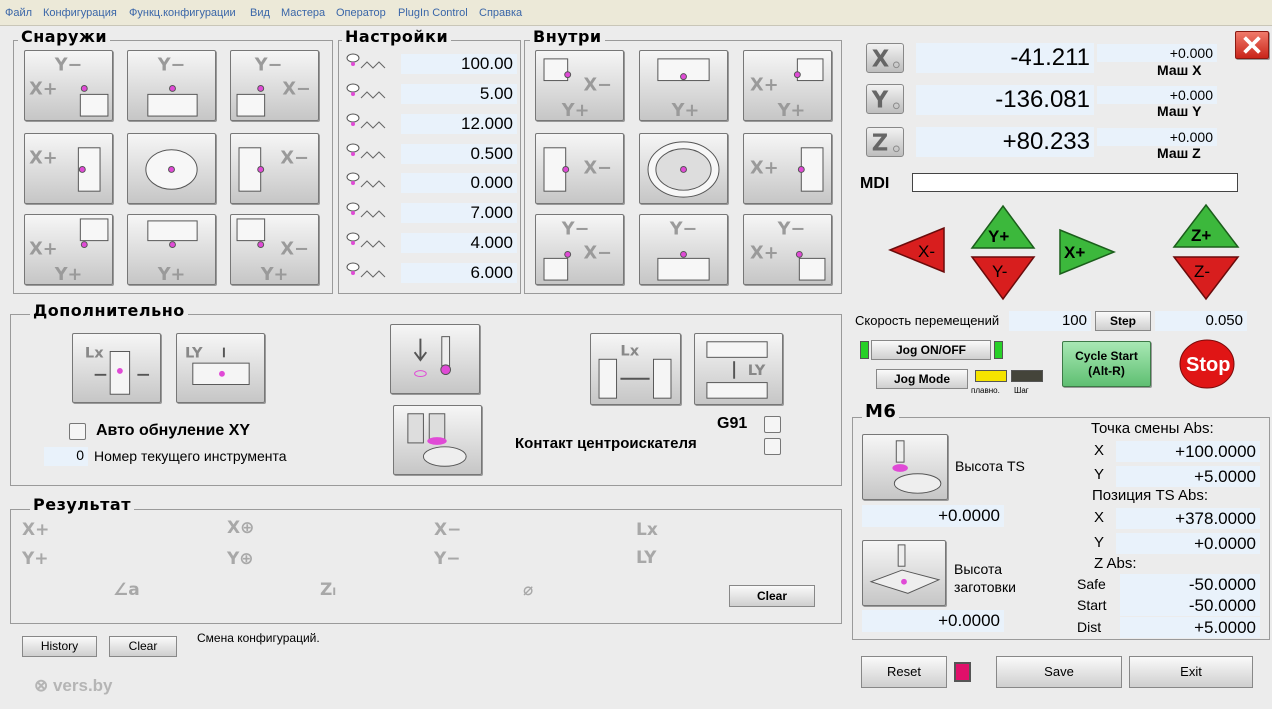 This screenshot has width=1272, height=709. I want to click on inside-xminus-yplus-button: X− Y+, so click(579, 85).